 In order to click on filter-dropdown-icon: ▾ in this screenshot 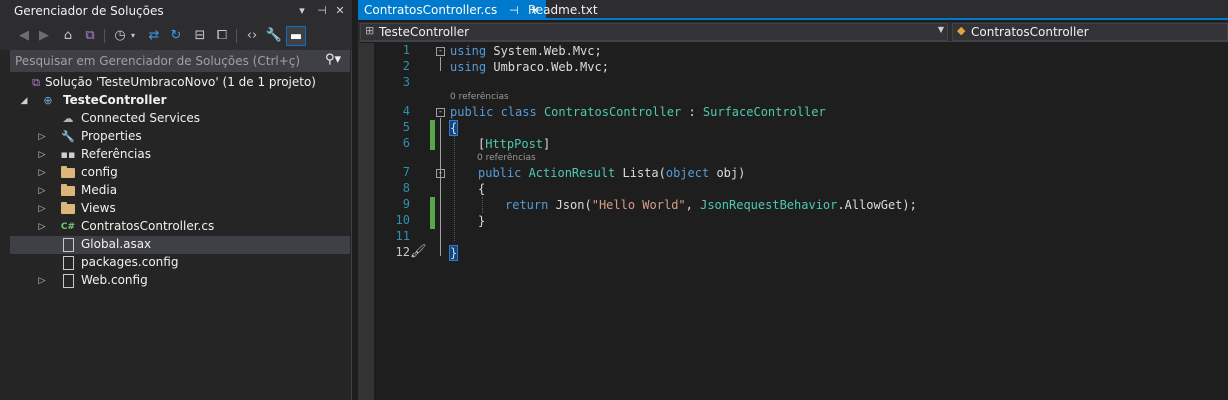, I will do `click(133, 36)`.